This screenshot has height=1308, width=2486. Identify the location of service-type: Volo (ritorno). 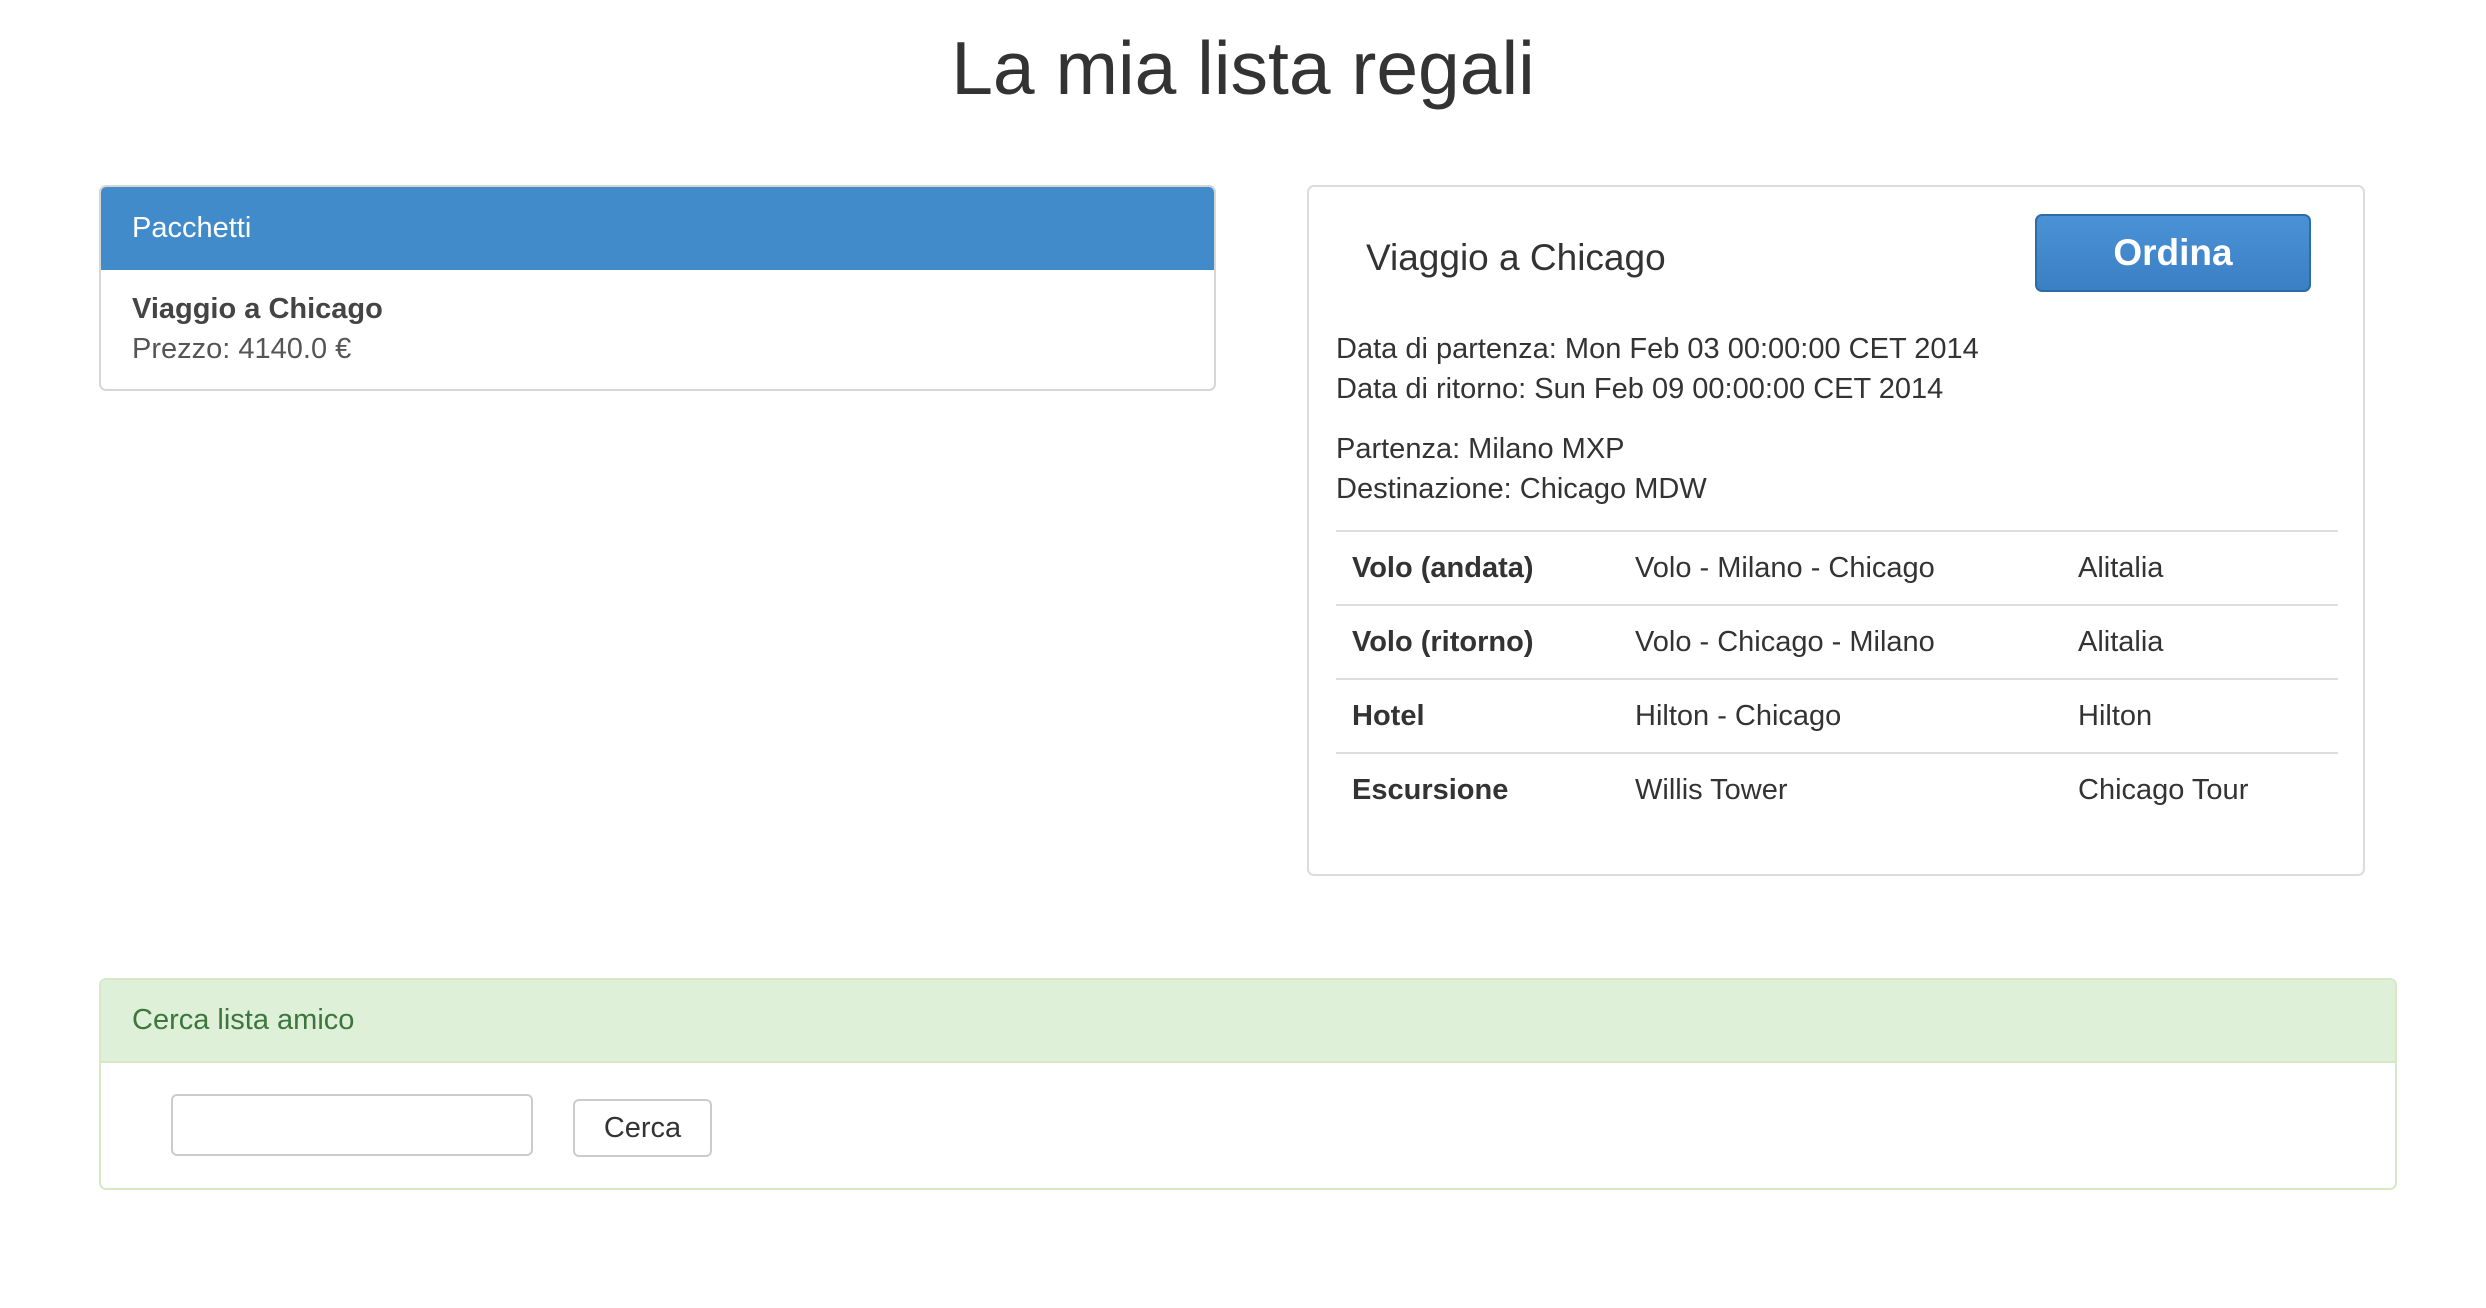
(1477, 641).